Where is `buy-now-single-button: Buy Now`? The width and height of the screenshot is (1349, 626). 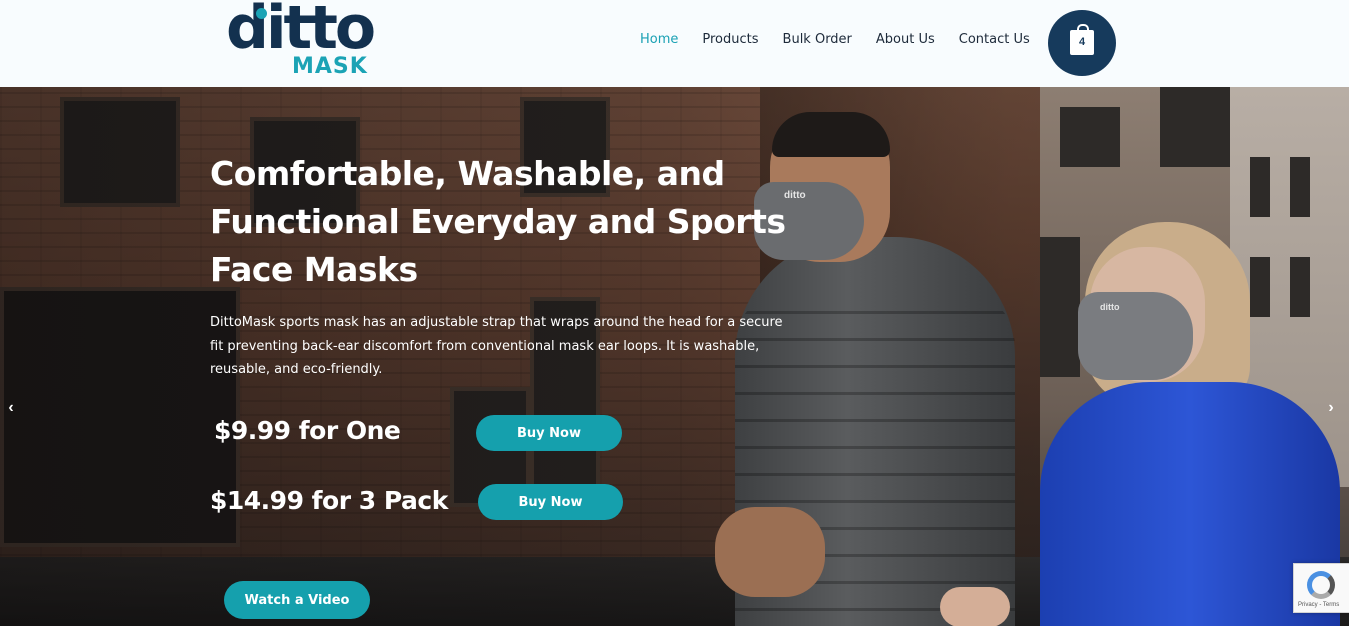
buy-now-single-button: Buy Now is located at coordinates (549, 433).